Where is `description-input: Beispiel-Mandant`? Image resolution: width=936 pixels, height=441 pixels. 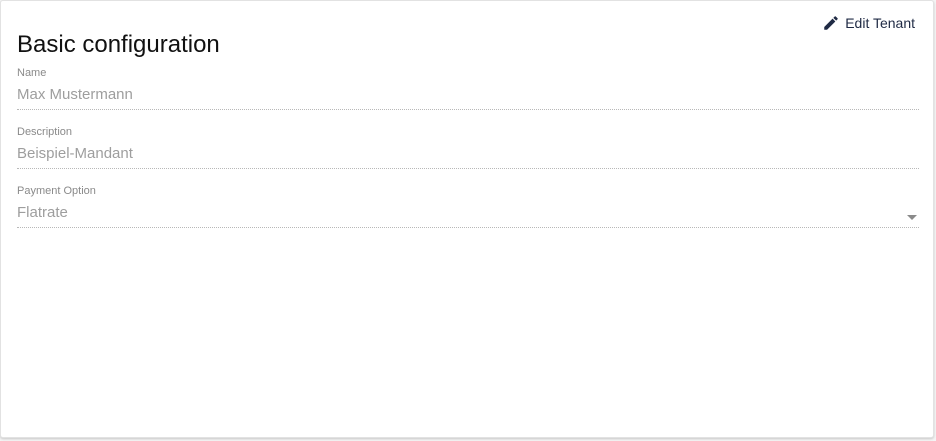 description-input: Beispiel-Mandant is located at coordinates (468, 157).